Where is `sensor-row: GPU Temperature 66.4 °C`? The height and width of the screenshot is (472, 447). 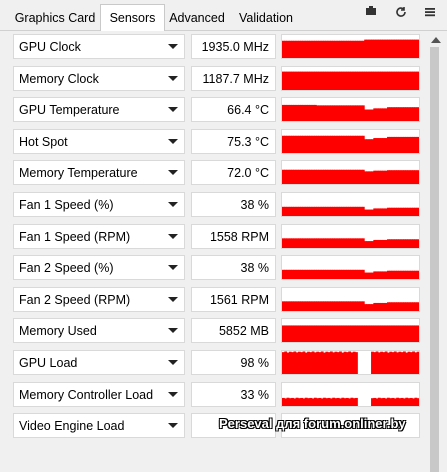
sensor-row: GPU Temperature 66.4 °C is located at coordinates (213, 110).